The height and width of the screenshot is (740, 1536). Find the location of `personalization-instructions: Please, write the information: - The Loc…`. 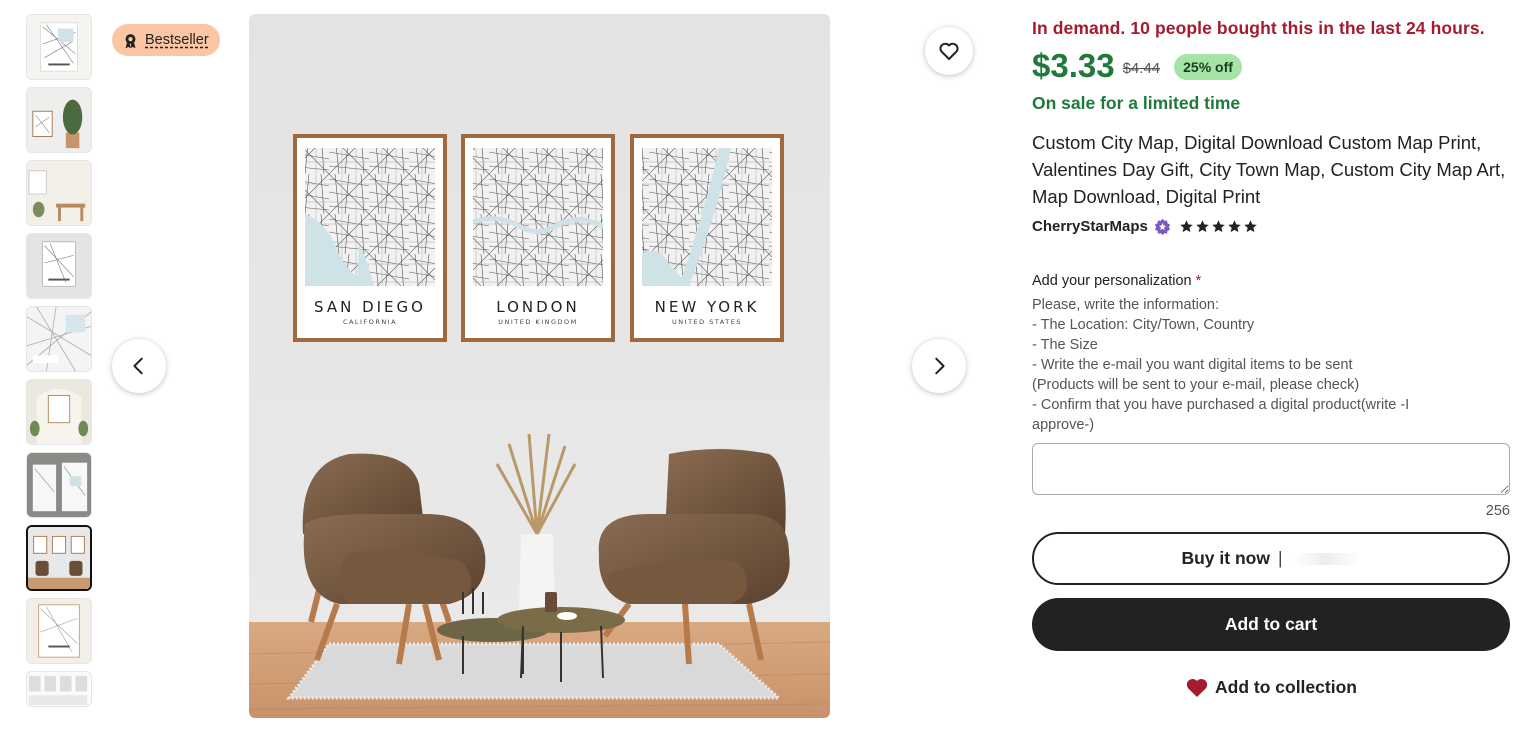

personalization-instructions: Please, write the information: - The Loc… is located at coordinates (1272, 365).